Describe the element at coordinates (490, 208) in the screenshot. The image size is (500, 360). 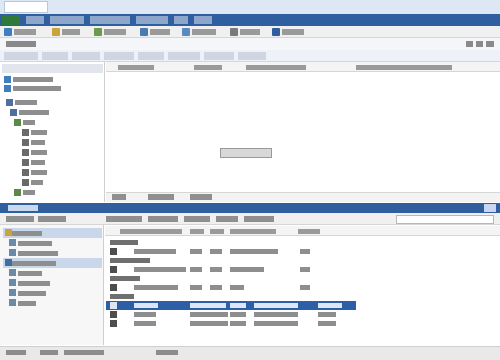
I see `close-icon` at that location.